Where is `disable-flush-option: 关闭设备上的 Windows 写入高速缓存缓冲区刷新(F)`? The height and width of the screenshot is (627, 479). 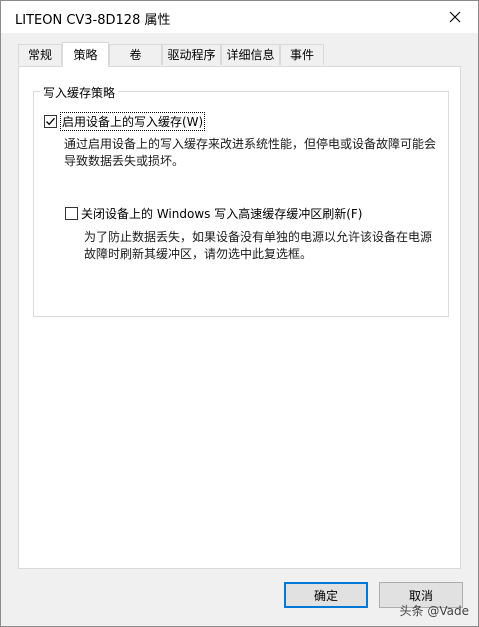 disable-flush-option: 关闭设备上的 Windows 写入高速缓存缓冲区刷新(F) is located at coordinates (213, 213).